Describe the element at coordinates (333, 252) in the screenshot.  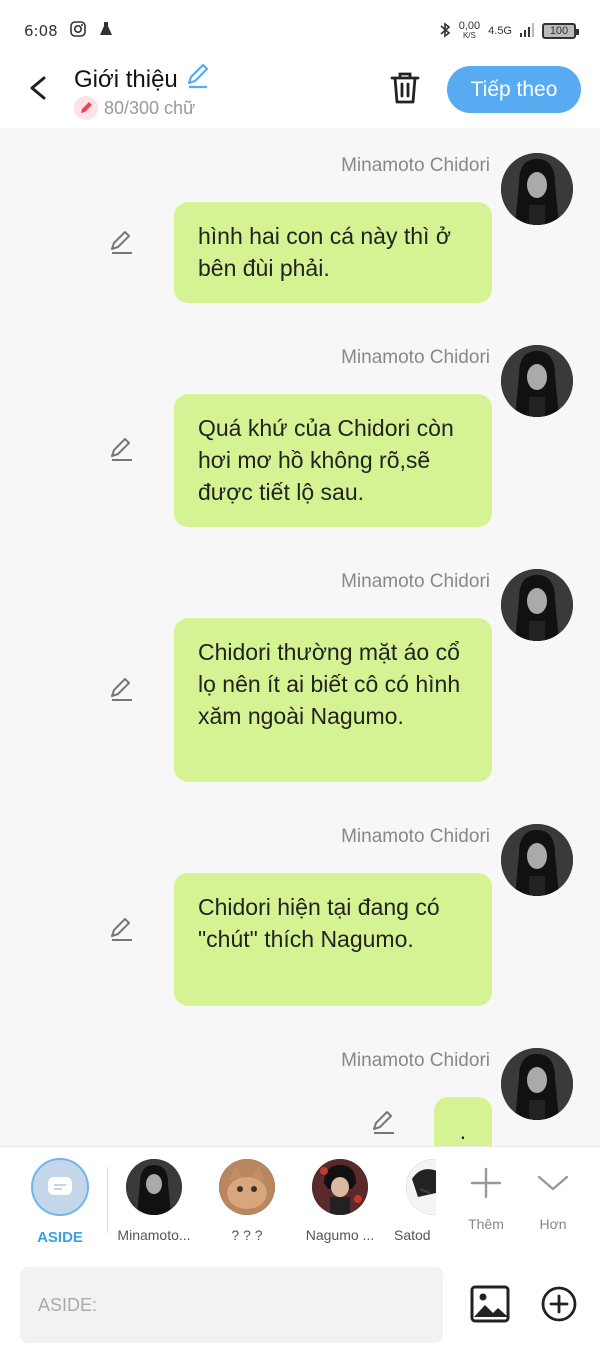
I see `message-bubble: hình hai con cá này thì ở bên đùi phải.` at that location.